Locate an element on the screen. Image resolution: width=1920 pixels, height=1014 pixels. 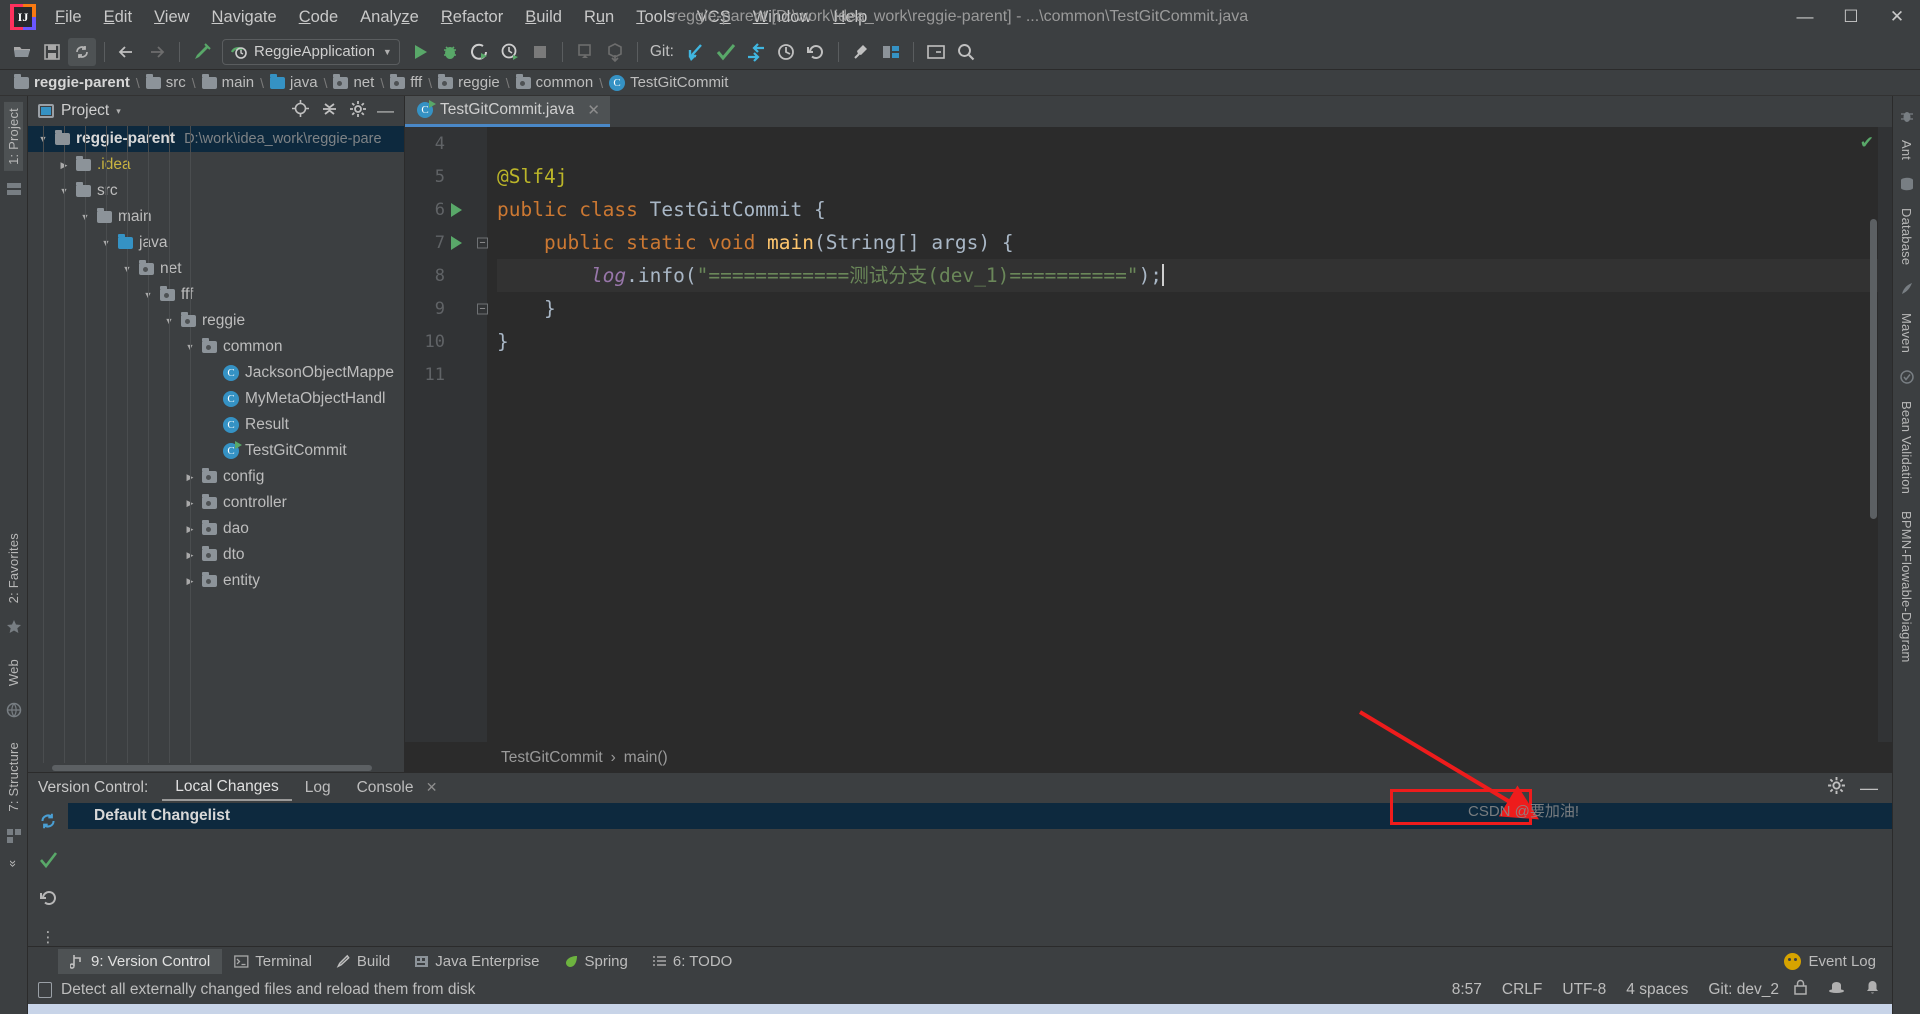
sidebar-item-database: Database is located at coordinates (1906, 236).